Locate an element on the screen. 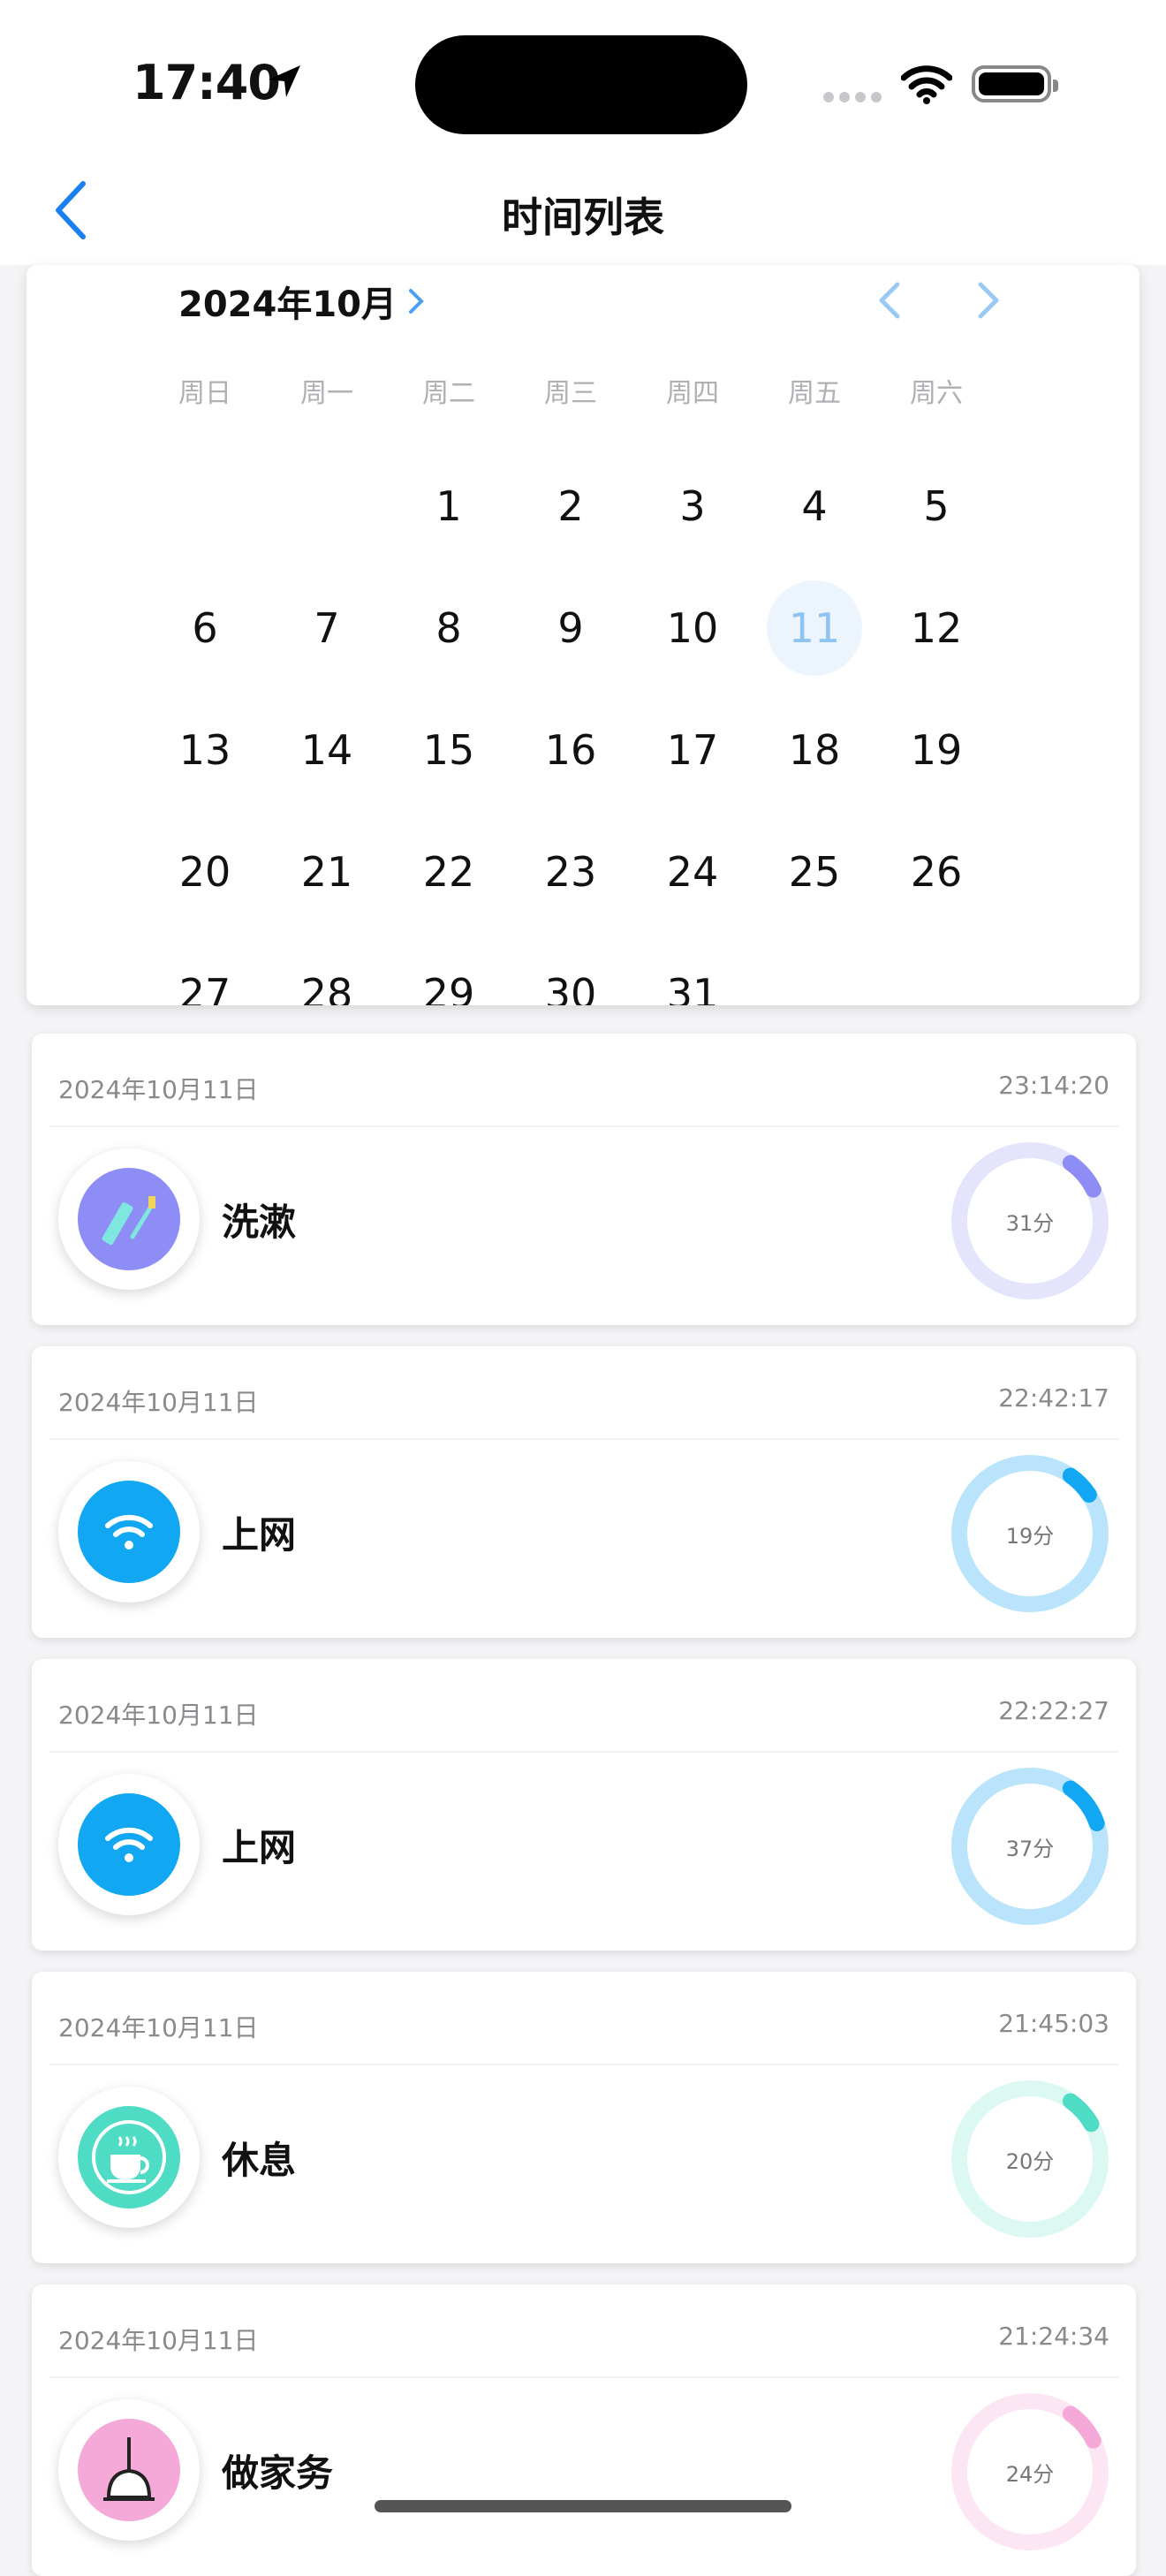  activity-label: 洗漱 is located at coordinates (259, 1222).